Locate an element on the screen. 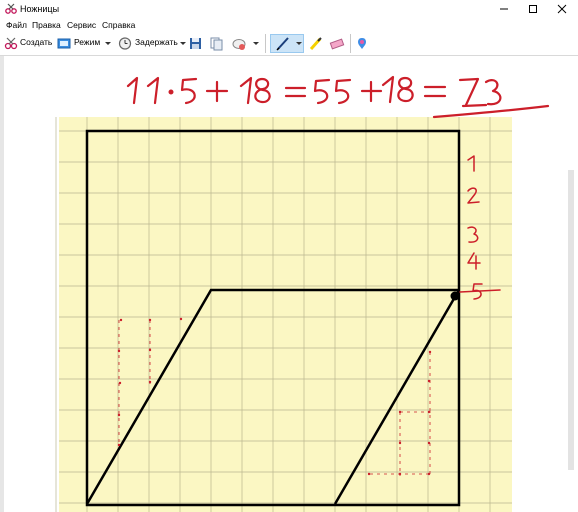 The image size is (578, 512). eq-5a is located at coordinates (189, 91).